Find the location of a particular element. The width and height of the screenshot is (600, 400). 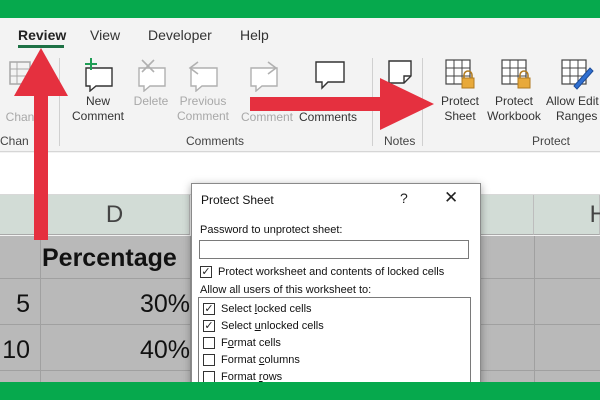

frame-band-top is located at coordinates (300, 9).